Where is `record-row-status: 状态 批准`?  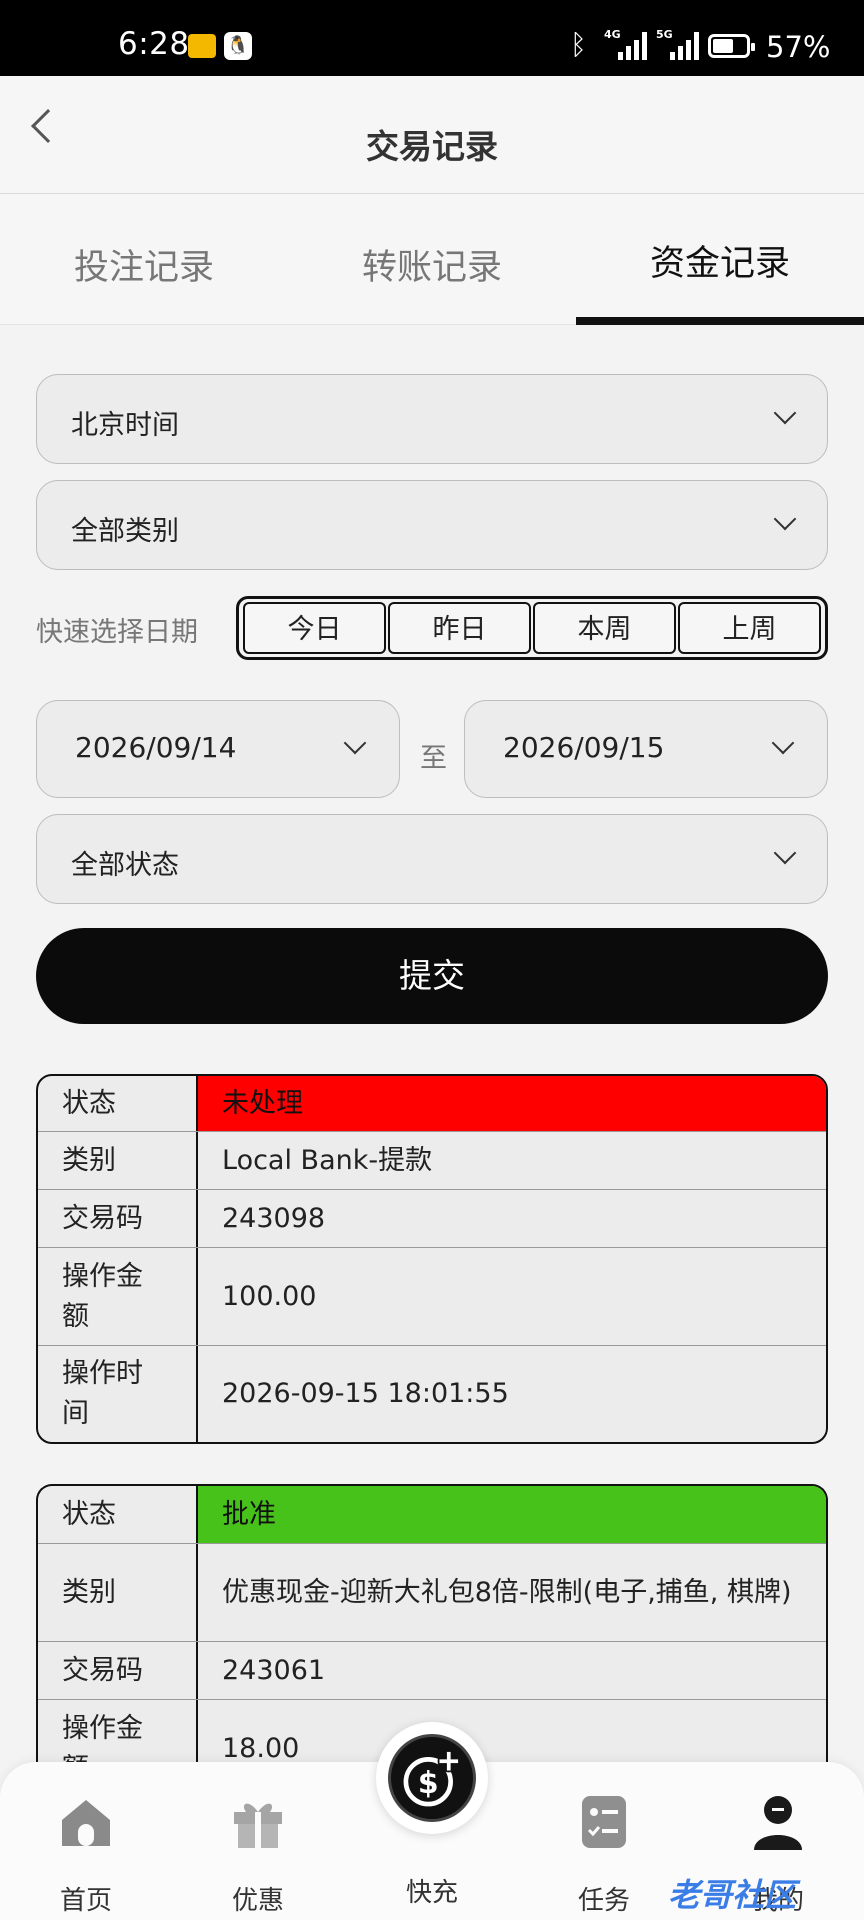
record-row-status: 状态 批准 is located at coordinates (432, 1515).